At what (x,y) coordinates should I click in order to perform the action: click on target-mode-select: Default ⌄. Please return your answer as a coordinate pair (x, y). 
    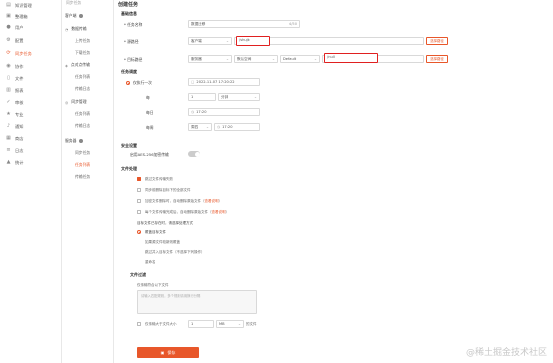
    Looking at the image, I should click on (300, 59).